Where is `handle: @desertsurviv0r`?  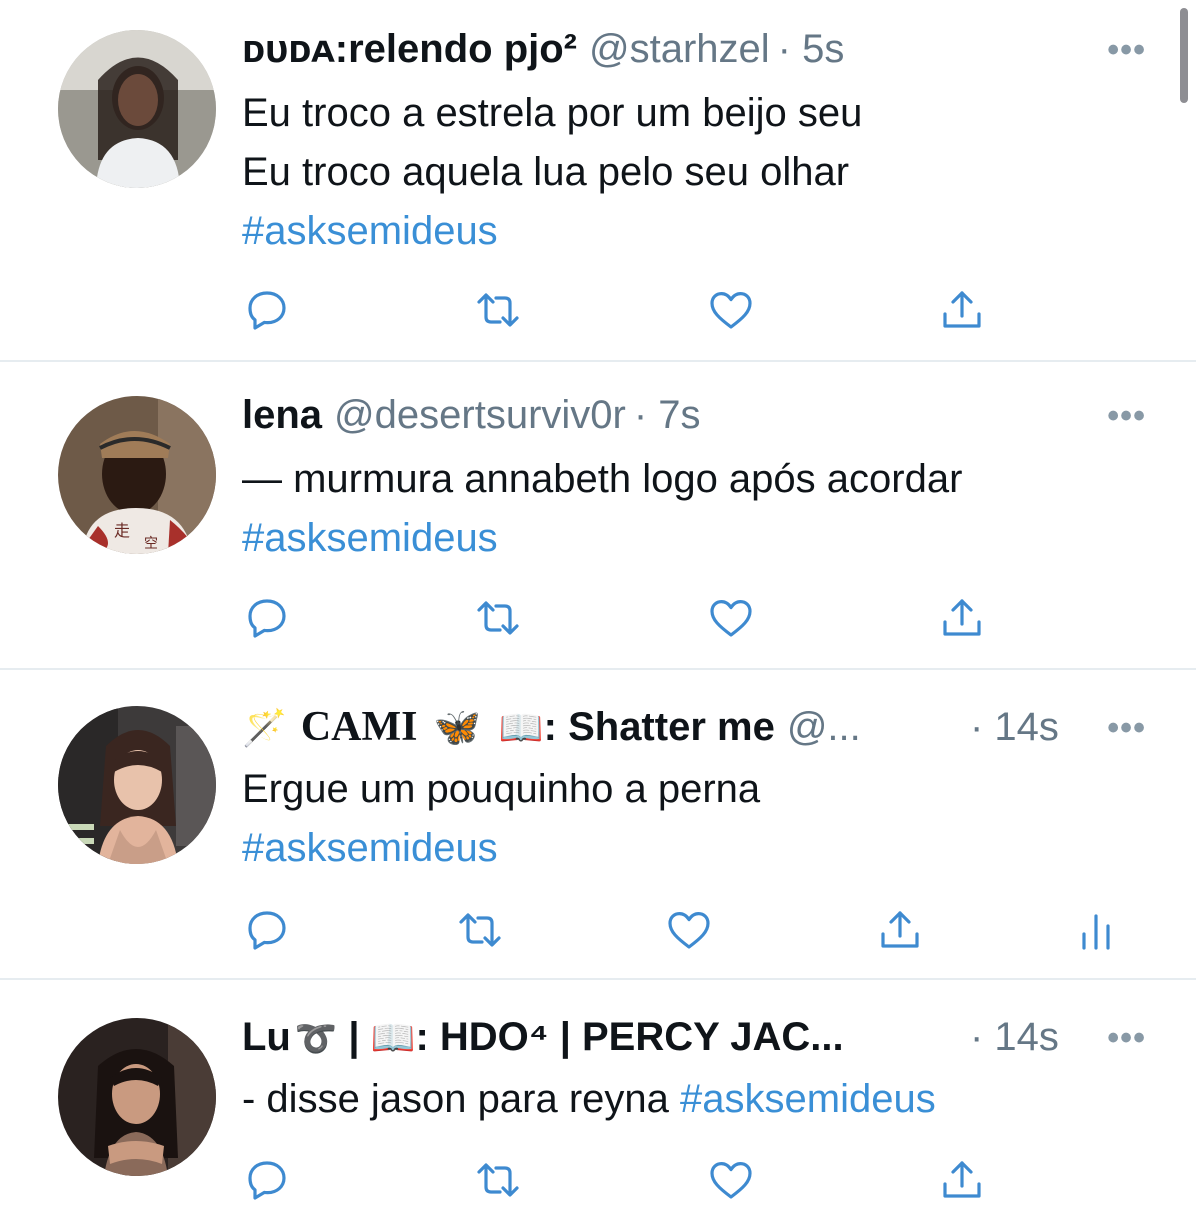
handle: @desertsurviv0r is located at coordinates (480, 415).